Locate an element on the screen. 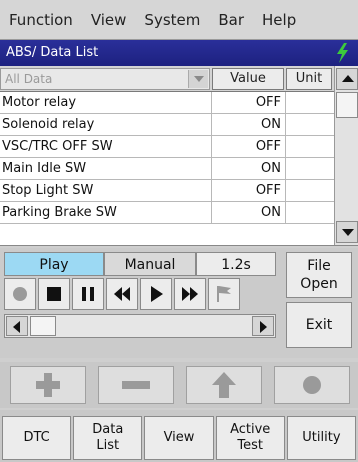  play-icon is located at coordinates (157, 294).